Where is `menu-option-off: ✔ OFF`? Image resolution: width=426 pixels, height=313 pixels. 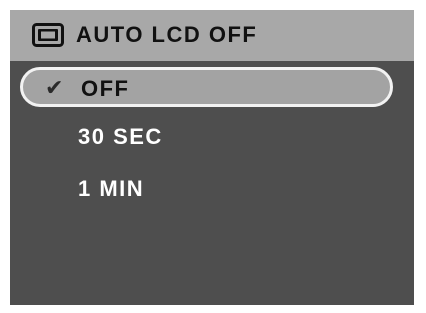
menu-option-off: ✔ OFF is located at coordinates (206, 87).